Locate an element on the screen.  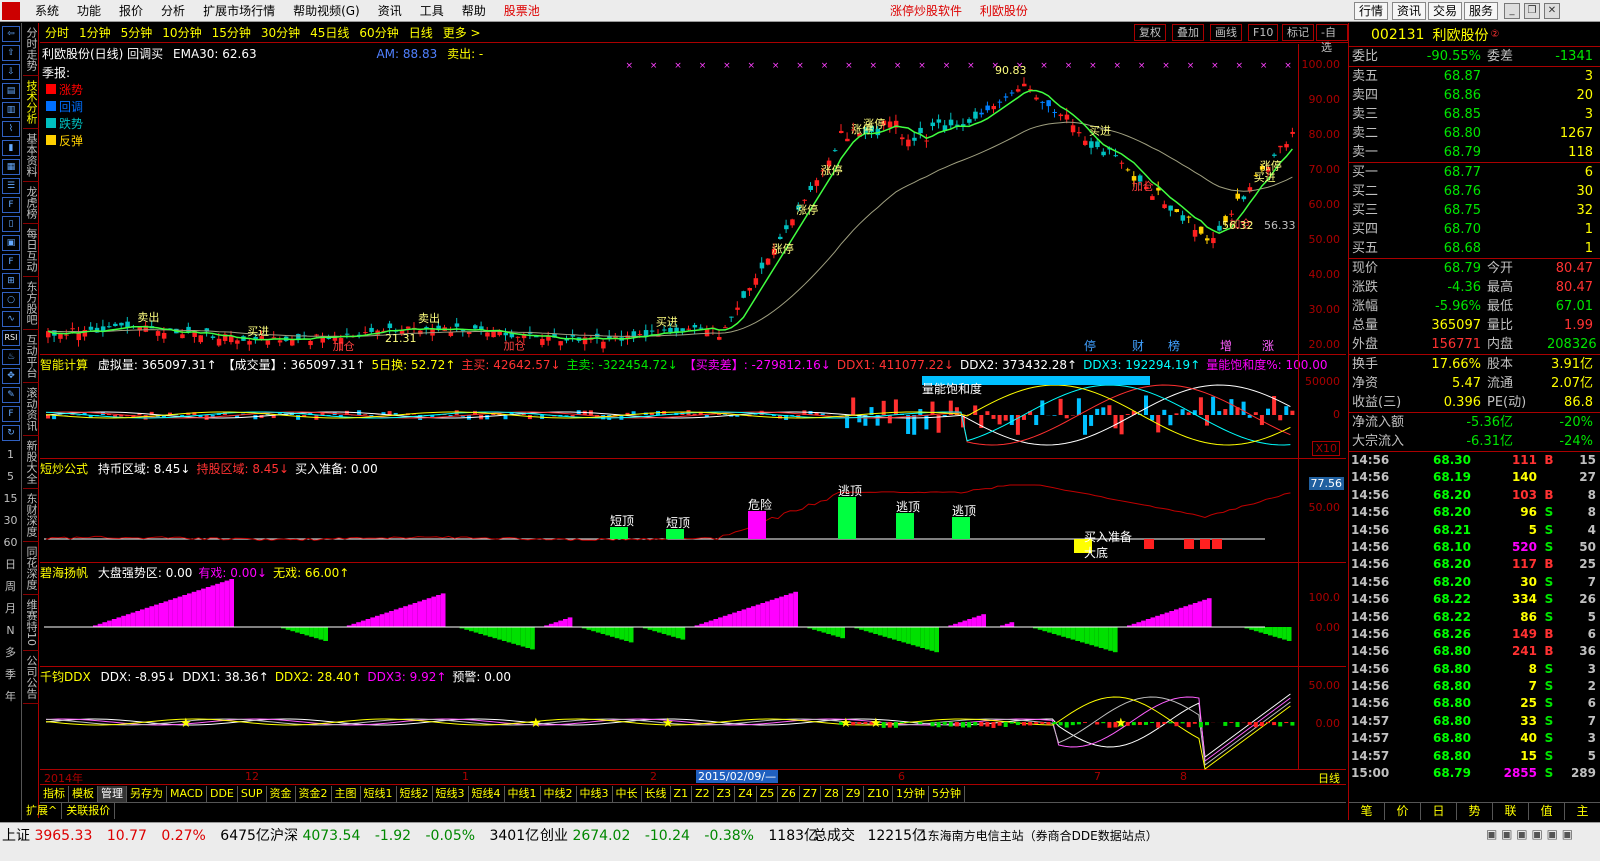
ext-tab: 关联报价 is located at coordinates (89, 811).